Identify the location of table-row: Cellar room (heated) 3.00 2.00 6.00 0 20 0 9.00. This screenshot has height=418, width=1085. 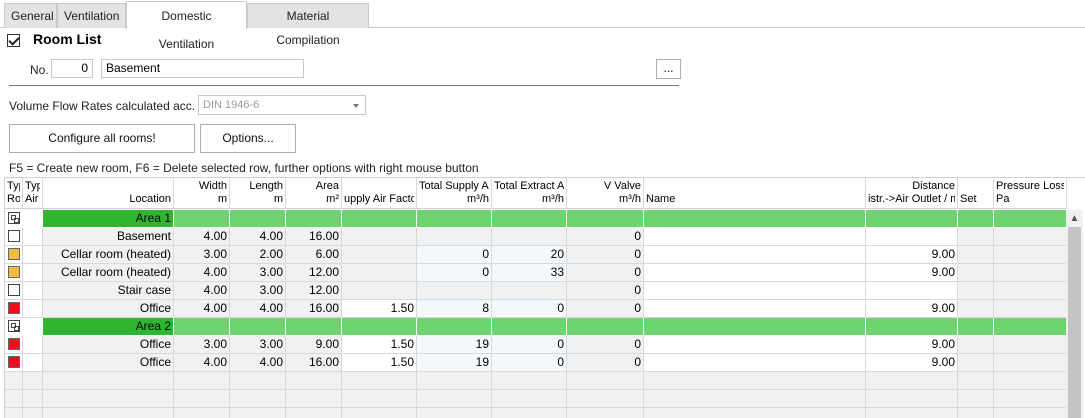
(536, 255).